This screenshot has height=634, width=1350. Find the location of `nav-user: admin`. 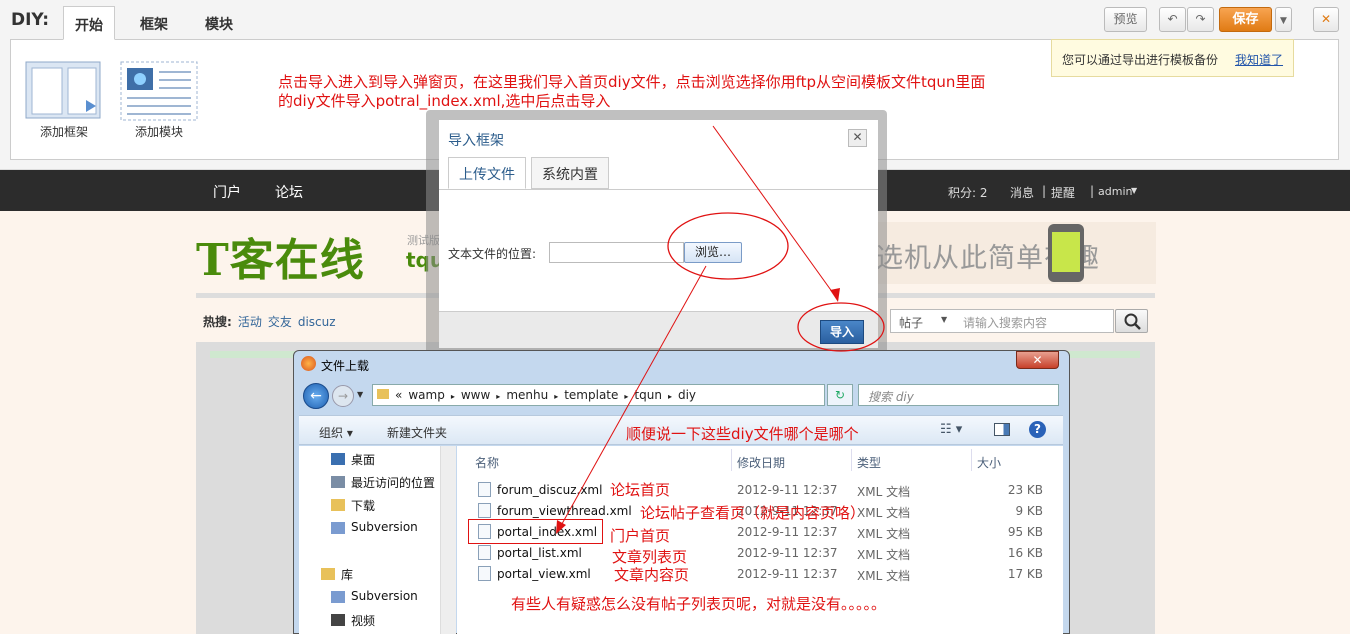

nav-user: admin is located at coordinates (1115, 191).